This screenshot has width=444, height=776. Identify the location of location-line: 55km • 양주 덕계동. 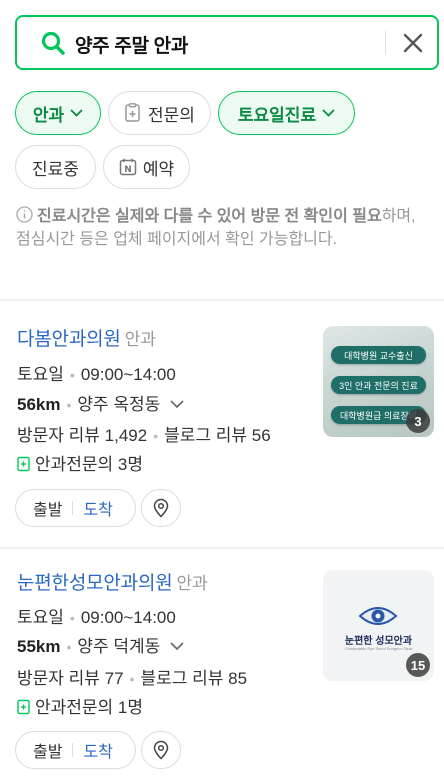
(101, 644).